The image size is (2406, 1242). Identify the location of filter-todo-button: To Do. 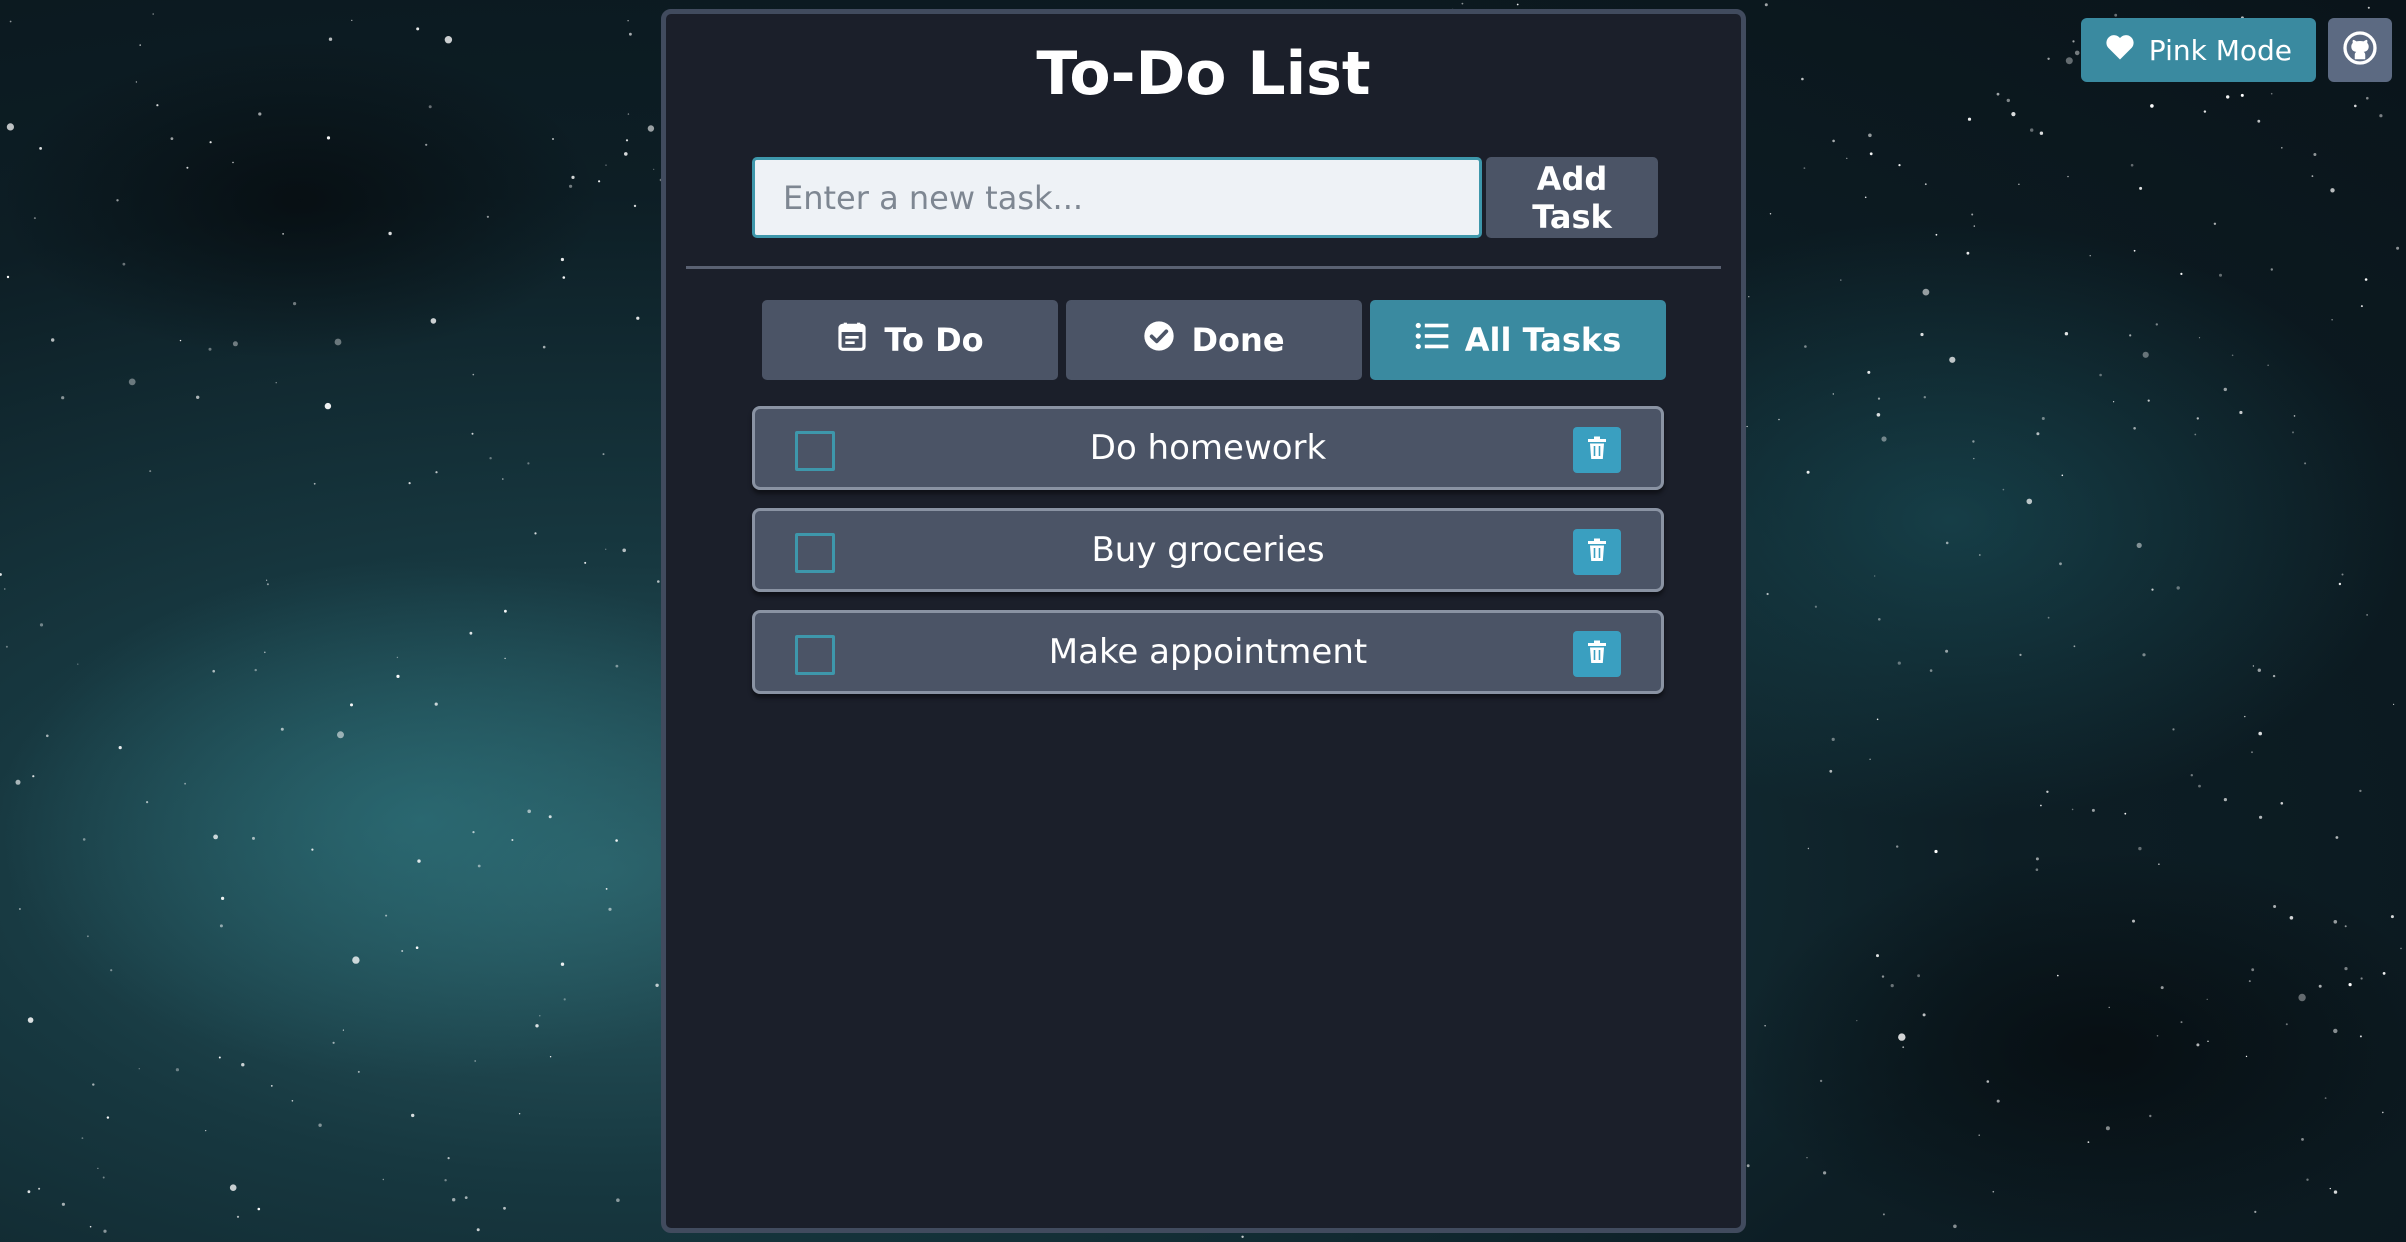
(910, 340).